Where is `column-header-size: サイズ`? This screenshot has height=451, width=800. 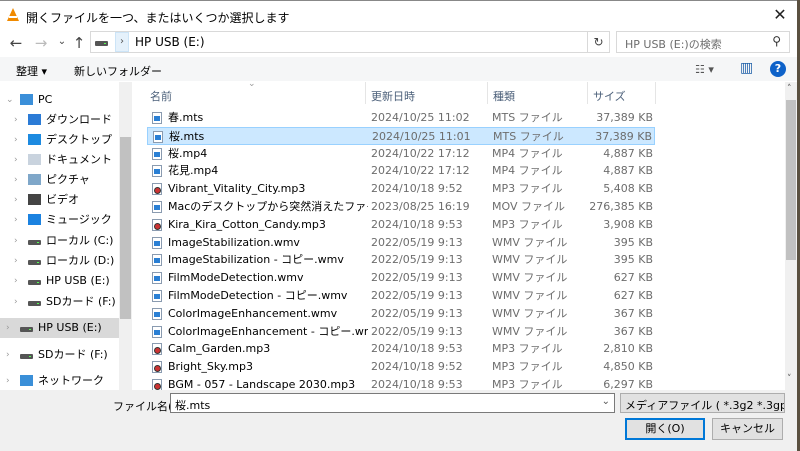
column-header-size: サイズ is located at coordinates (609, 96).